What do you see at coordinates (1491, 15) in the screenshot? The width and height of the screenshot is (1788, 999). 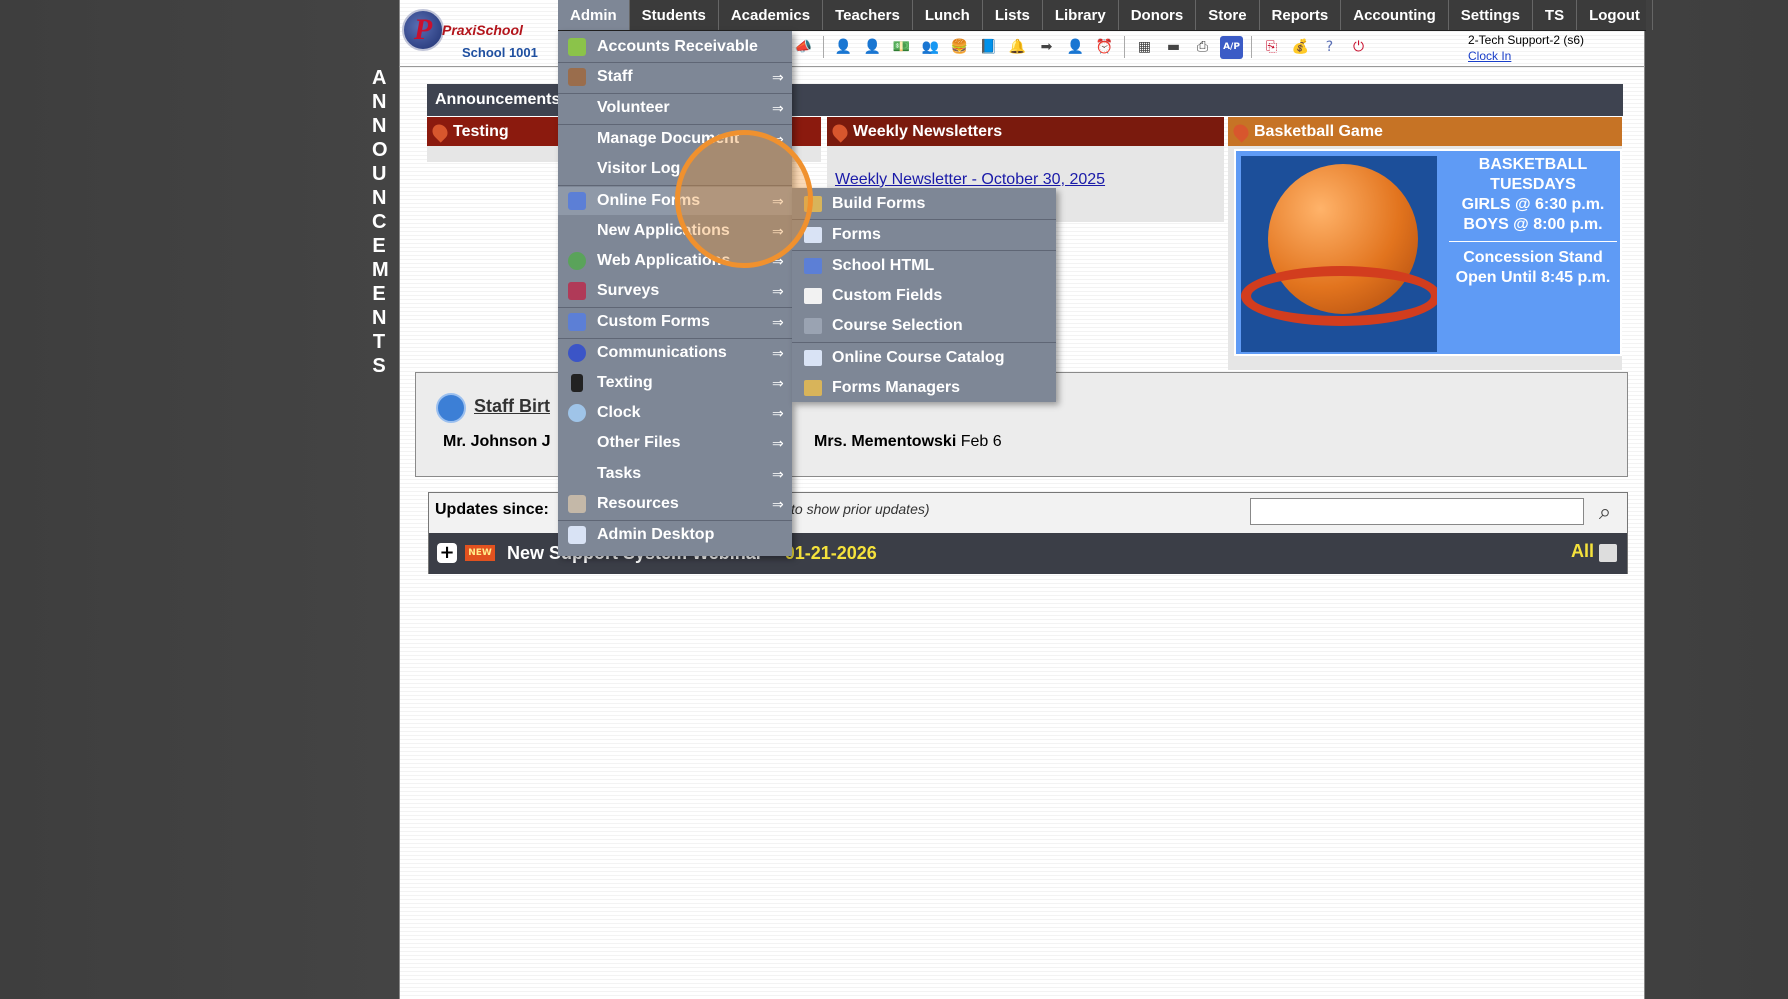 I see `nav-settings: Settings` at bounding box center [1491, 15].